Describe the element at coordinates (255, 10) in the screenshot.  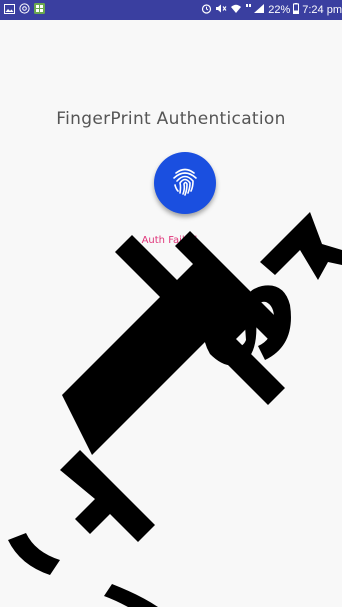
I see `hd-signal-icon` at that location.